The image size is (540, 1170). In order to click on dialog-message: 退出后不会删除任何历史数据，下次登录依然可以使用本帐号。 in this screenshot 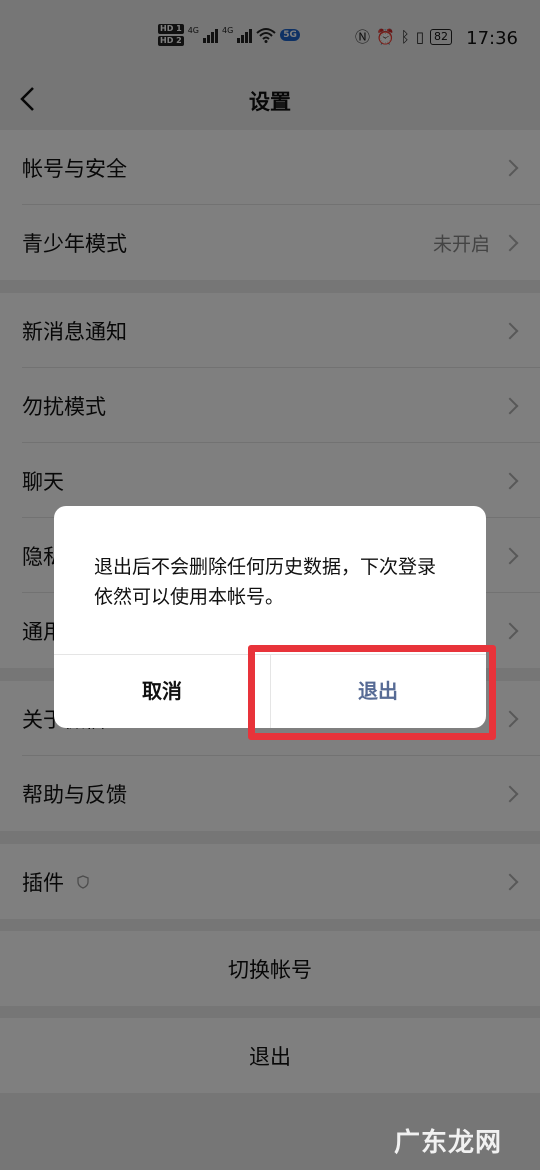, I will do `click(265, 582)`.